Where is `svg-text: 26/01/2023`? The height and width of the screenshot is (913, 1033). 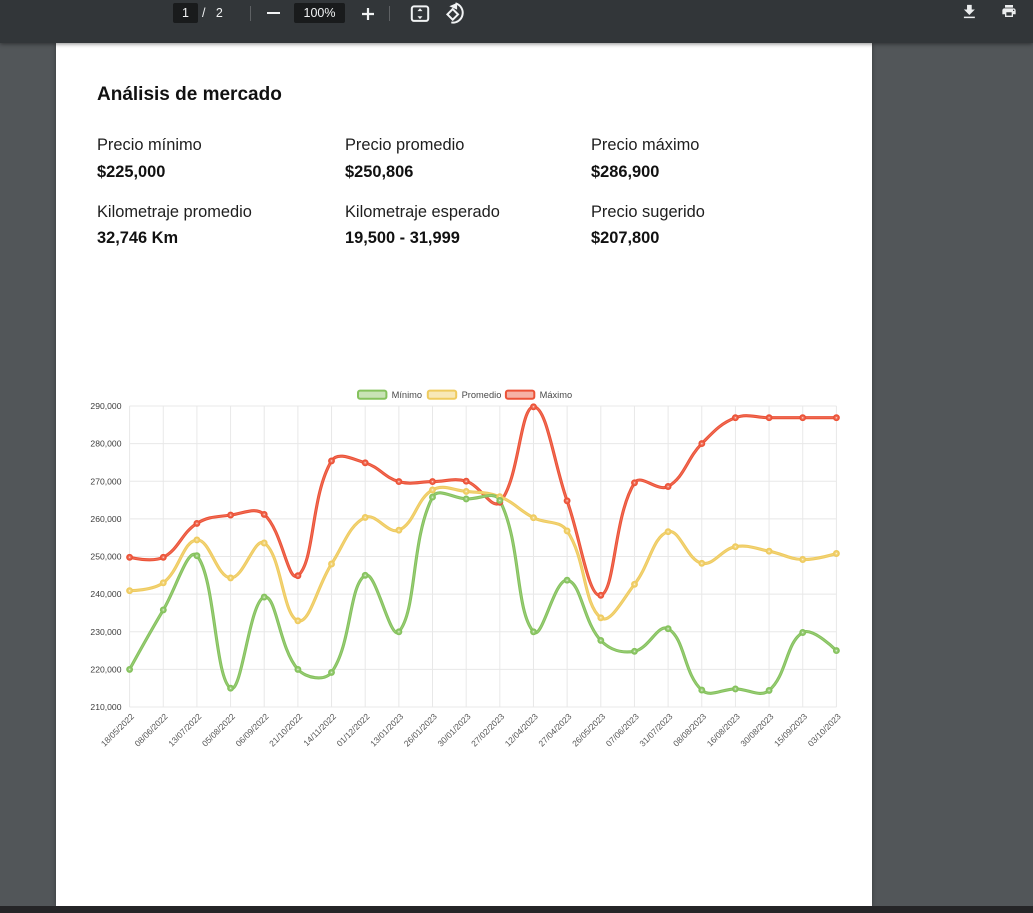 svg-text: 26/01/2023 is located at coordinates (420, 729).